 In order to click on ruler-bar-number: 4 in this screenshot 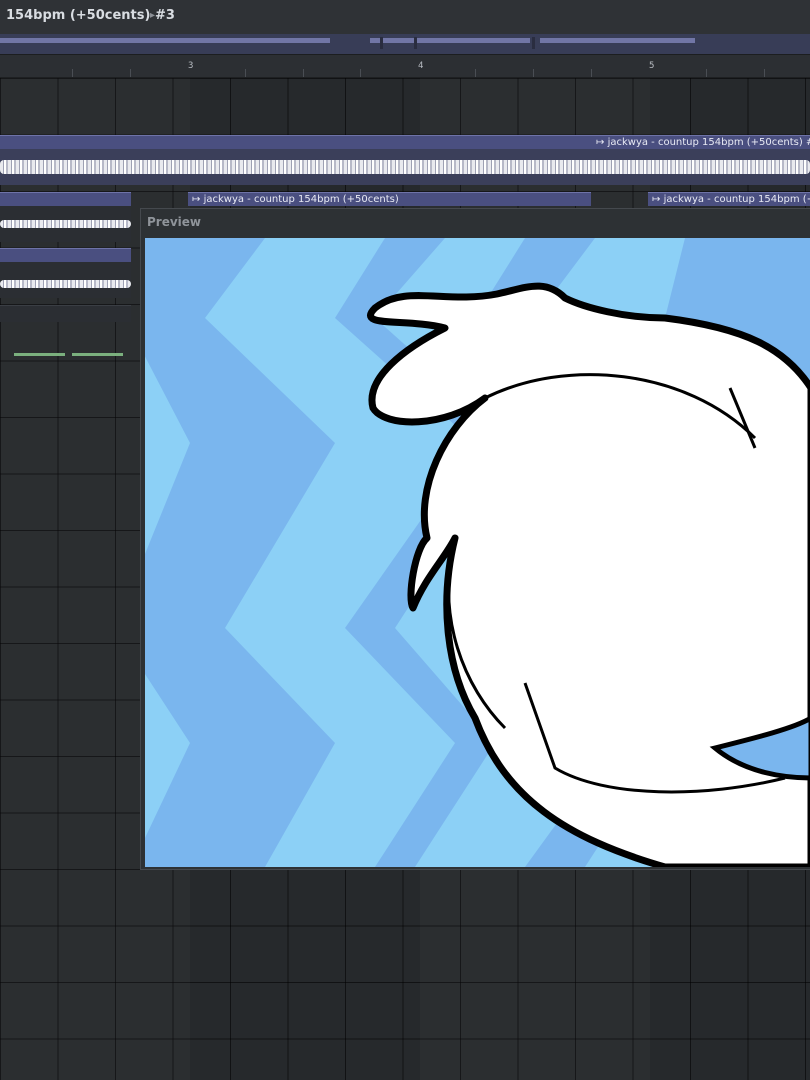, I will do `click(421, 66)`.